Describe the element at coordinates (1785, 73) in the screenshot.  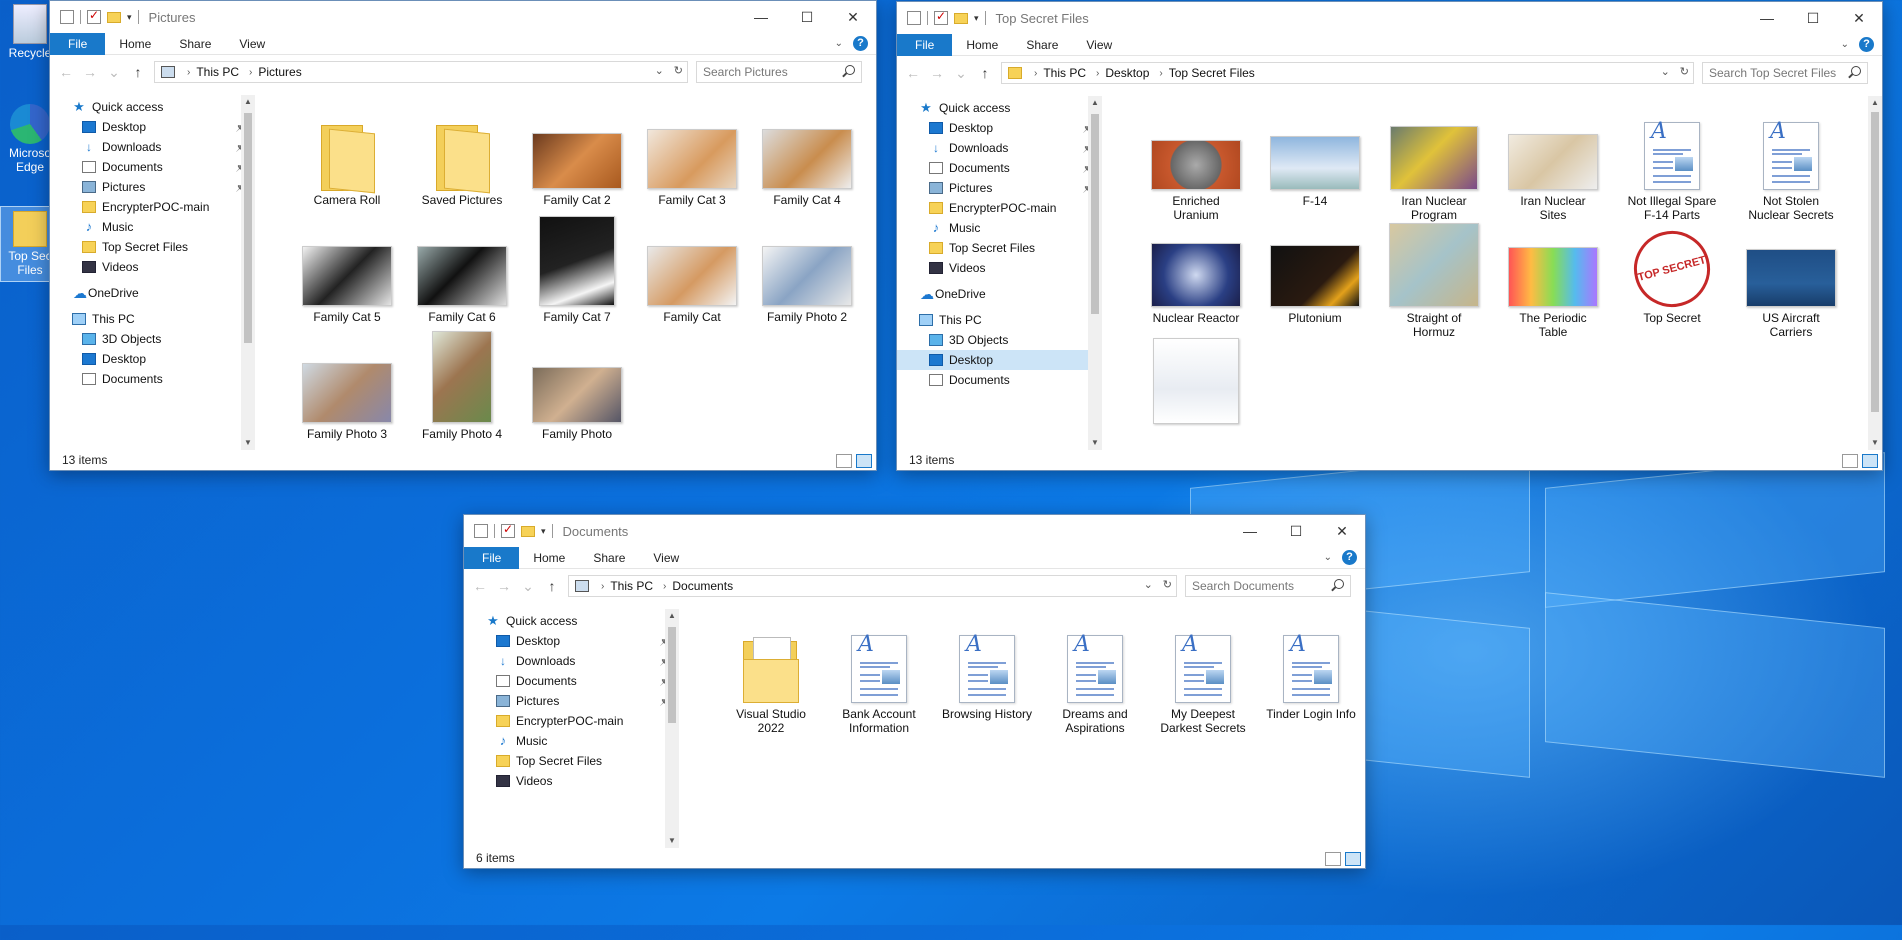
I see `search-input: Search Top Secret Files` at that location.